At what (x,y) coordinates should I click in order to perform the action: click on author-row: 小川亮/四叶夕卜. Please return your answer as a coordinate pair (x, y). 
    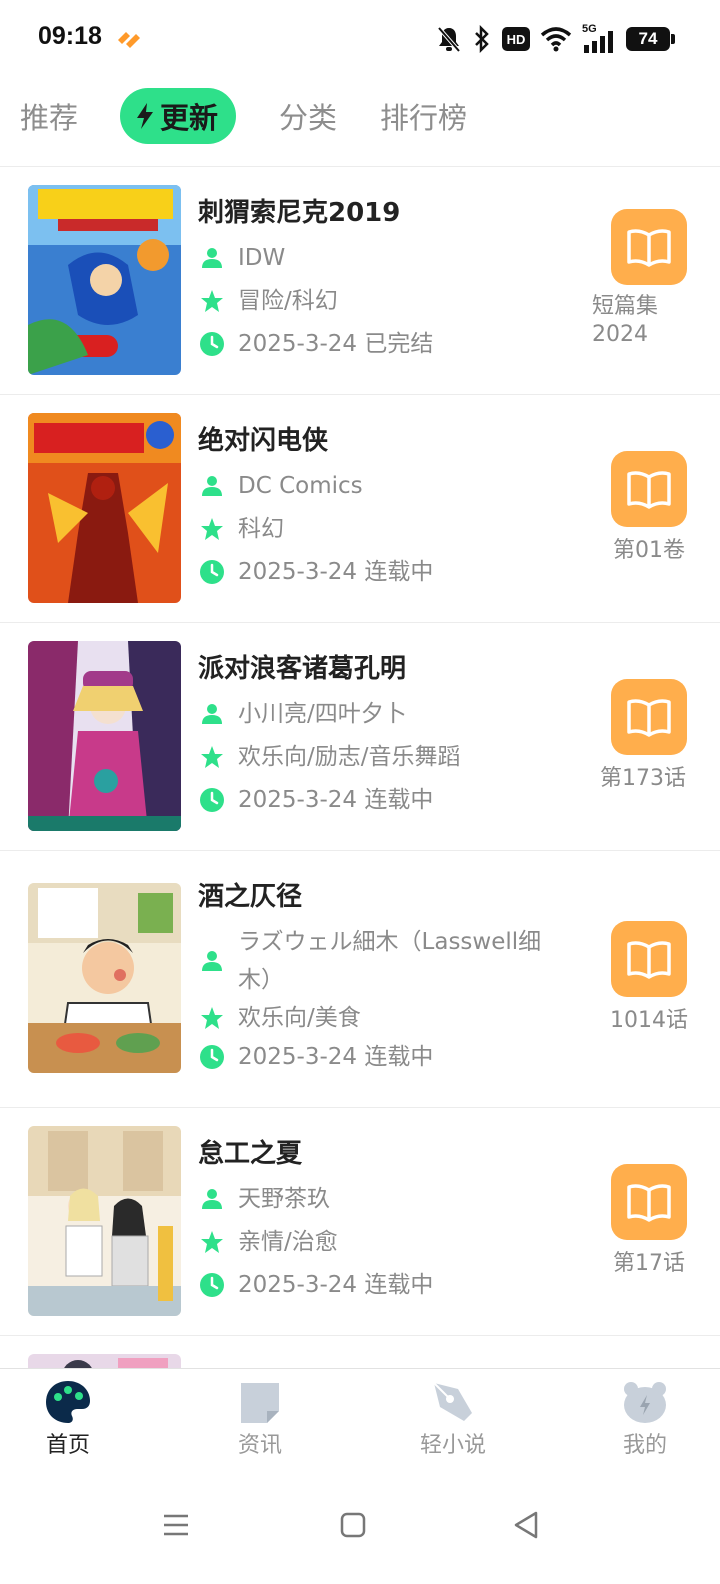
    Looking at the image, I should click on (378, 714).